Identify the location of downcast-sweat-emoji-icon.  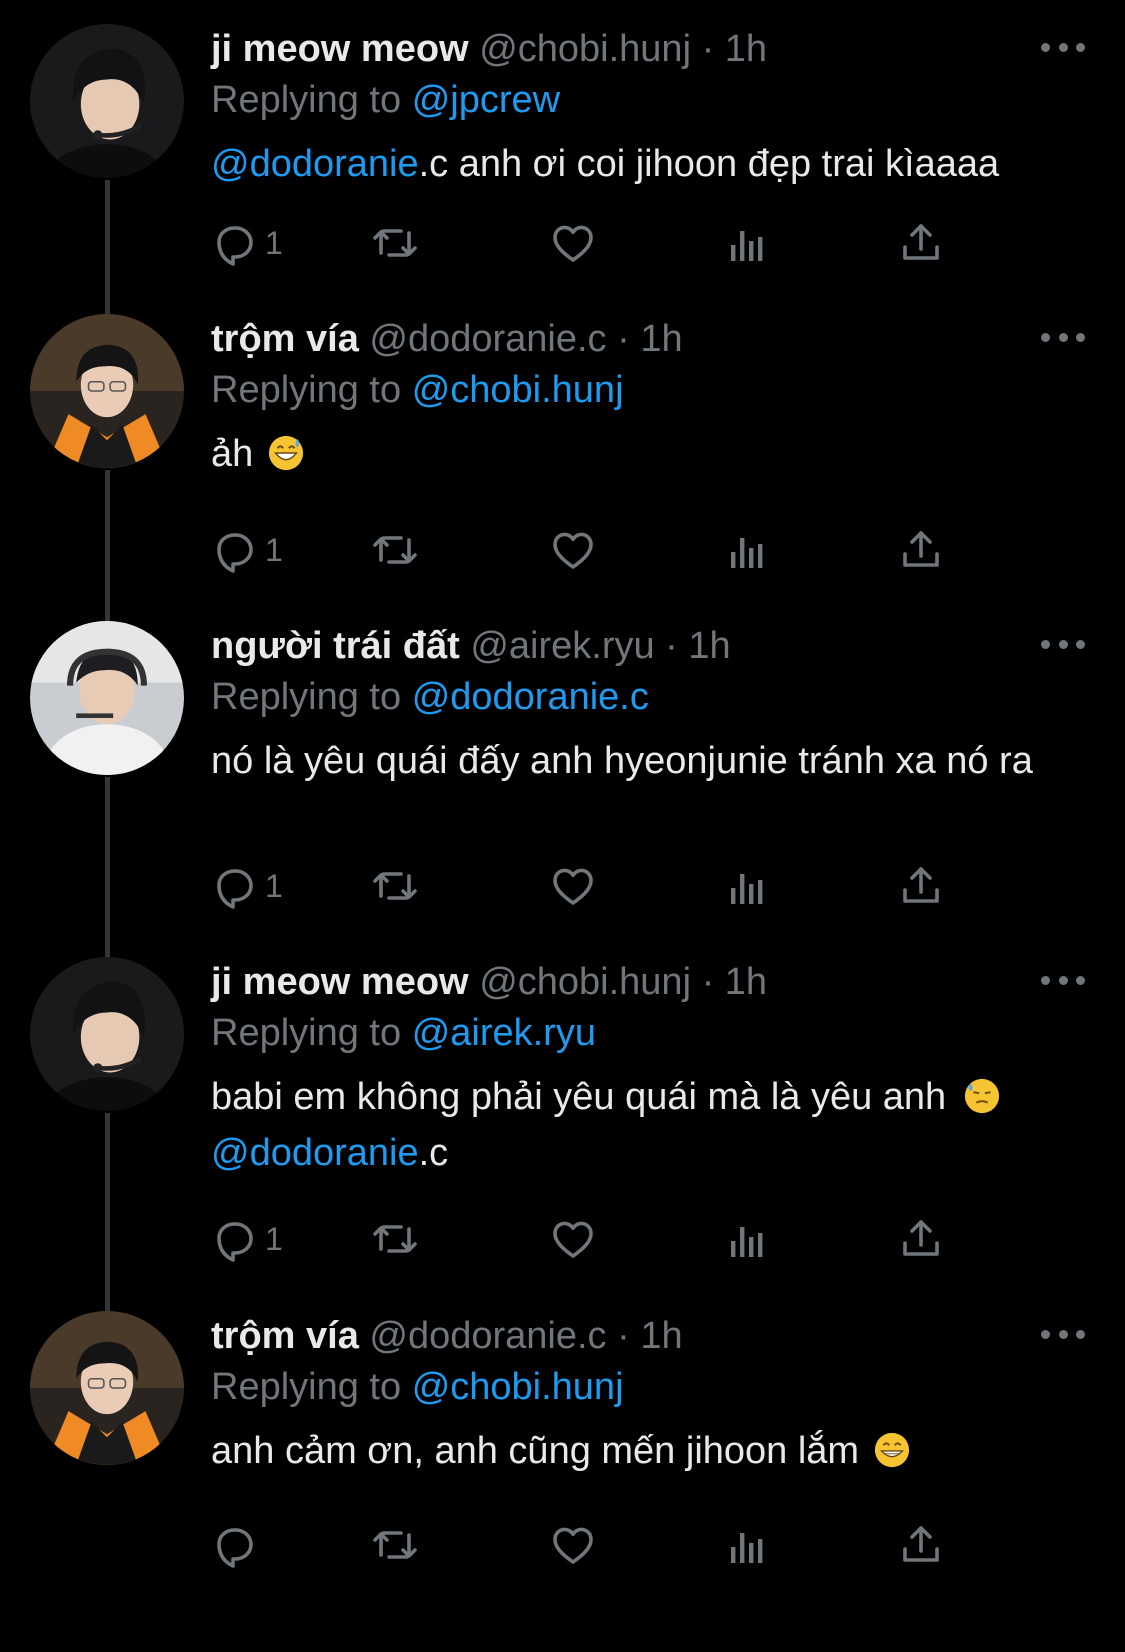
(982, 1094).